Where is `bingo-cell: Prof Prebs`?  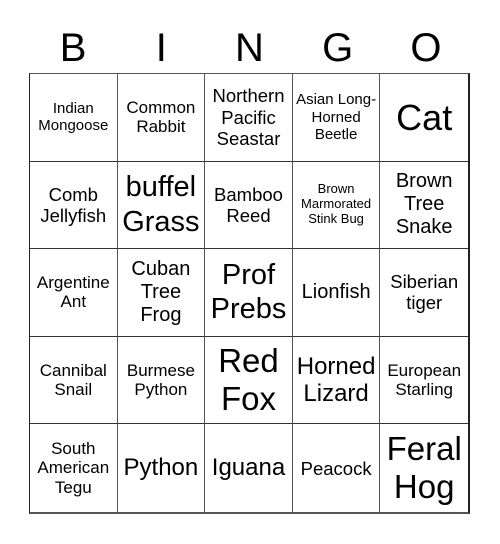
bingo-cell: Prof Prebs is located at coordinates (249, 293).